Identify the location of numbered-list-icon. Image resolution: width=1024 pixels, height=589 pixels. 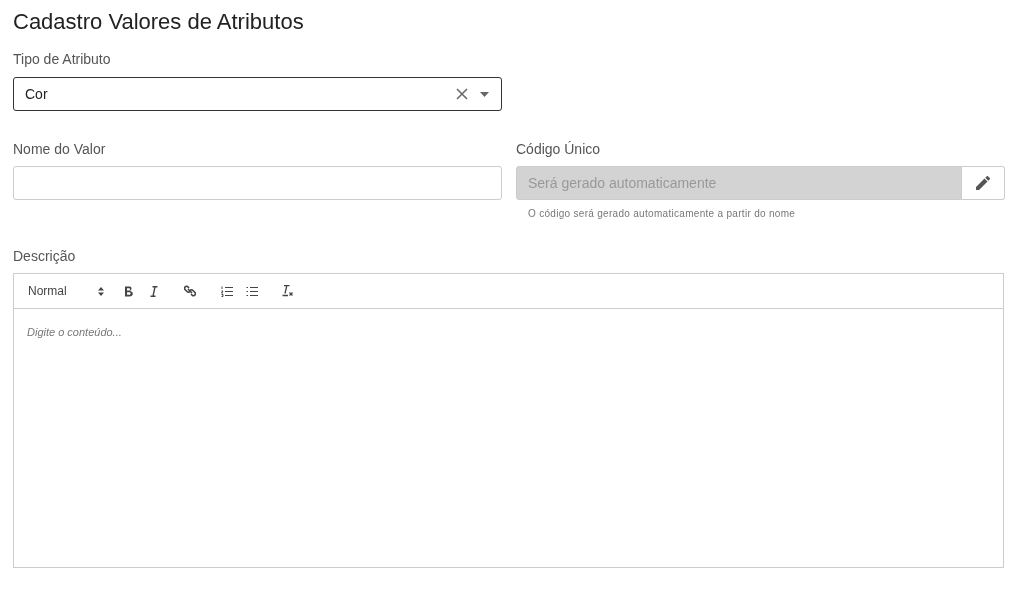
(227, 291).